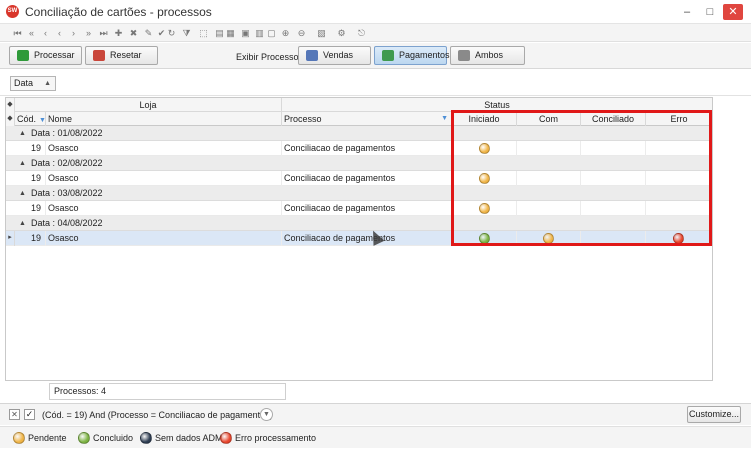 The height and width of the screenshot is (455, 751). Describe the element at coordinates (341, 33) in the screenshot. I see `settings-icon: ⚙` at that location.